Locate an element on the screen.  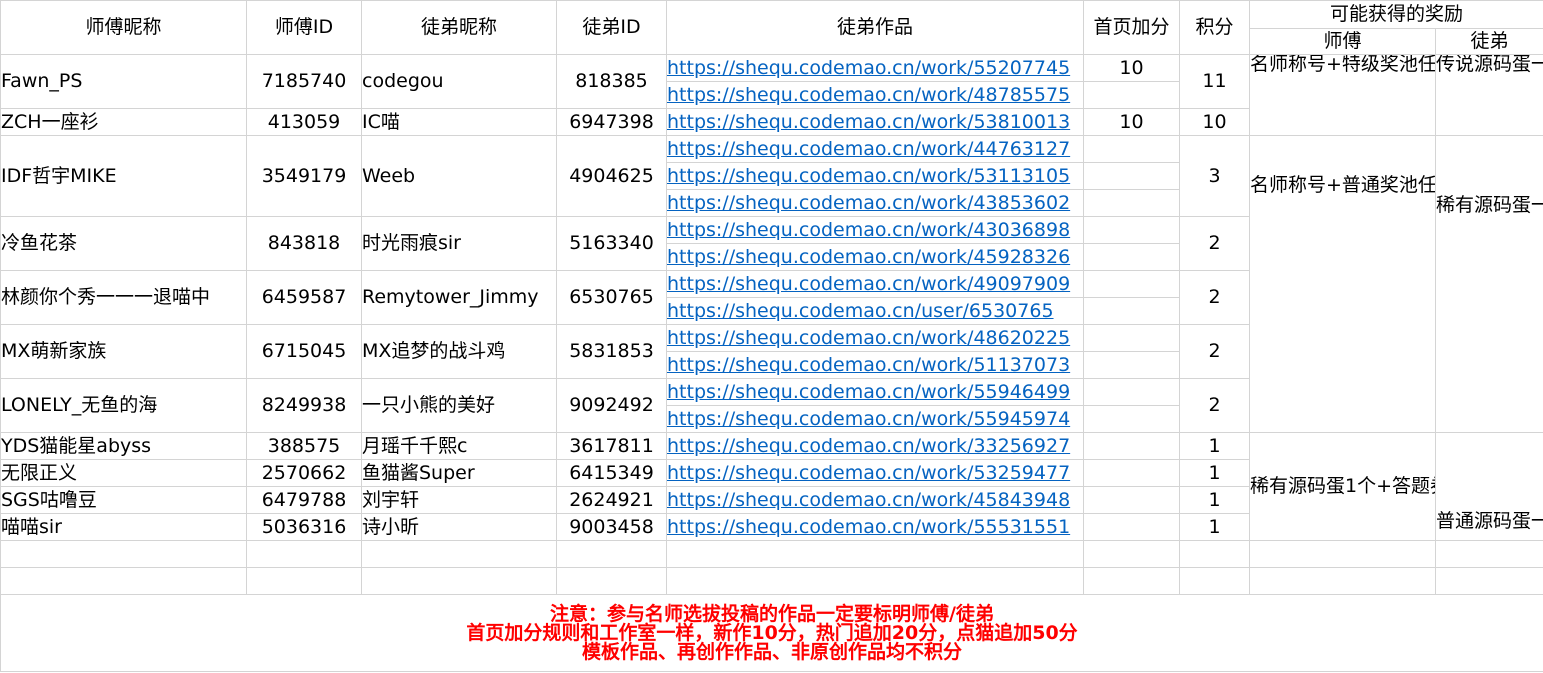
reward-apprentice-cell: 传说源码蛋一个+答题券5张 is located at coordinates (1488, 95).